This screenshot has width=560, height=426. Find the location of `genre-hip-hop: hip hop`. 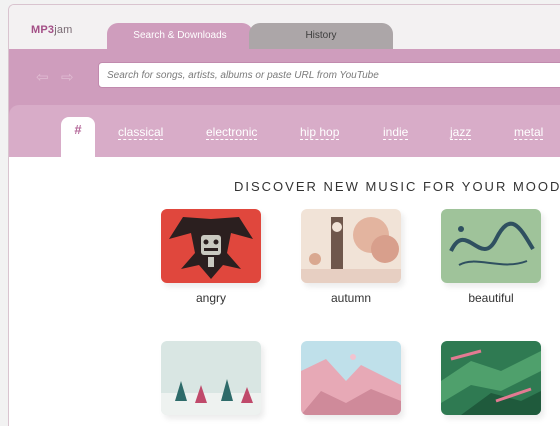

genre-hip-hop: hip hop is located at coordinates (320, 132).